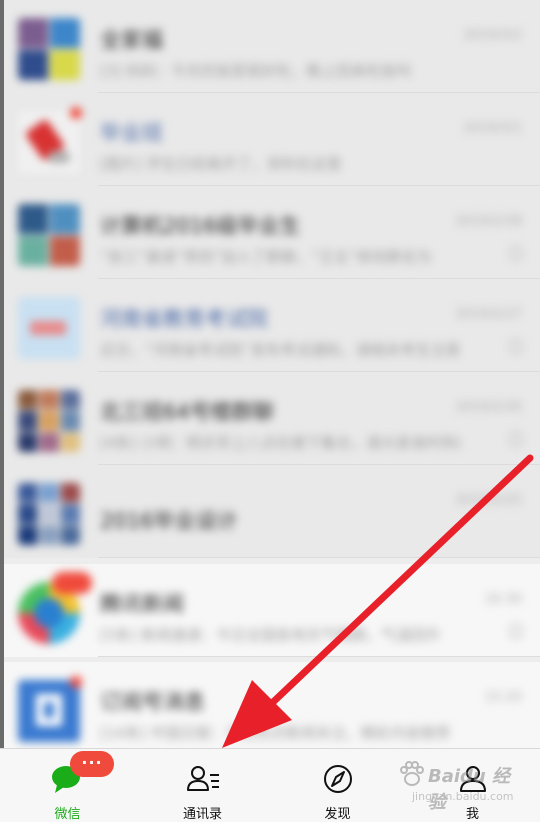 This screenshot has height=822, width=540. I want to click on unread-badge: ···, so click(92, 764).